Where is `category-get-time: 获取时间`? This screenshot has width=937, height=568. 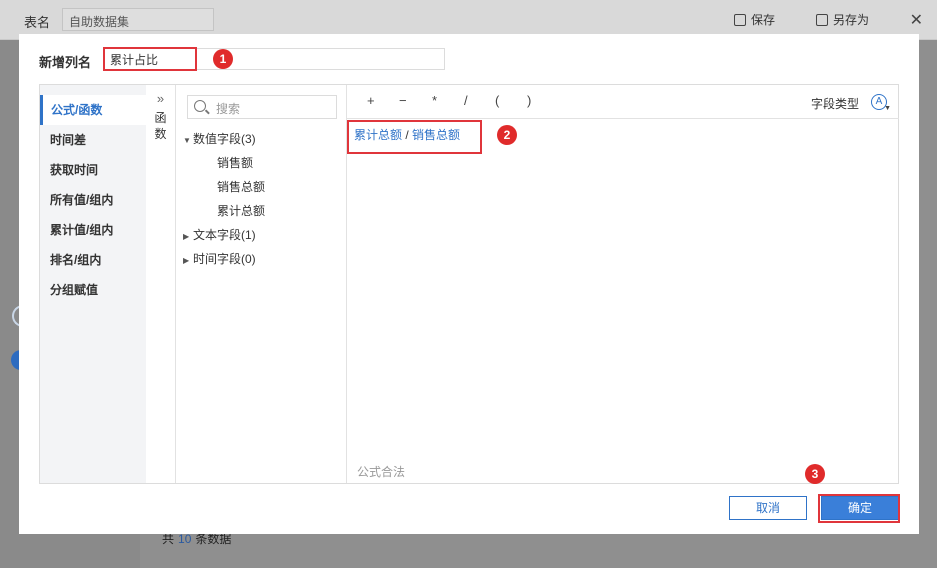
category-get-time: 获取时间 is located at coordinates (93, 170).